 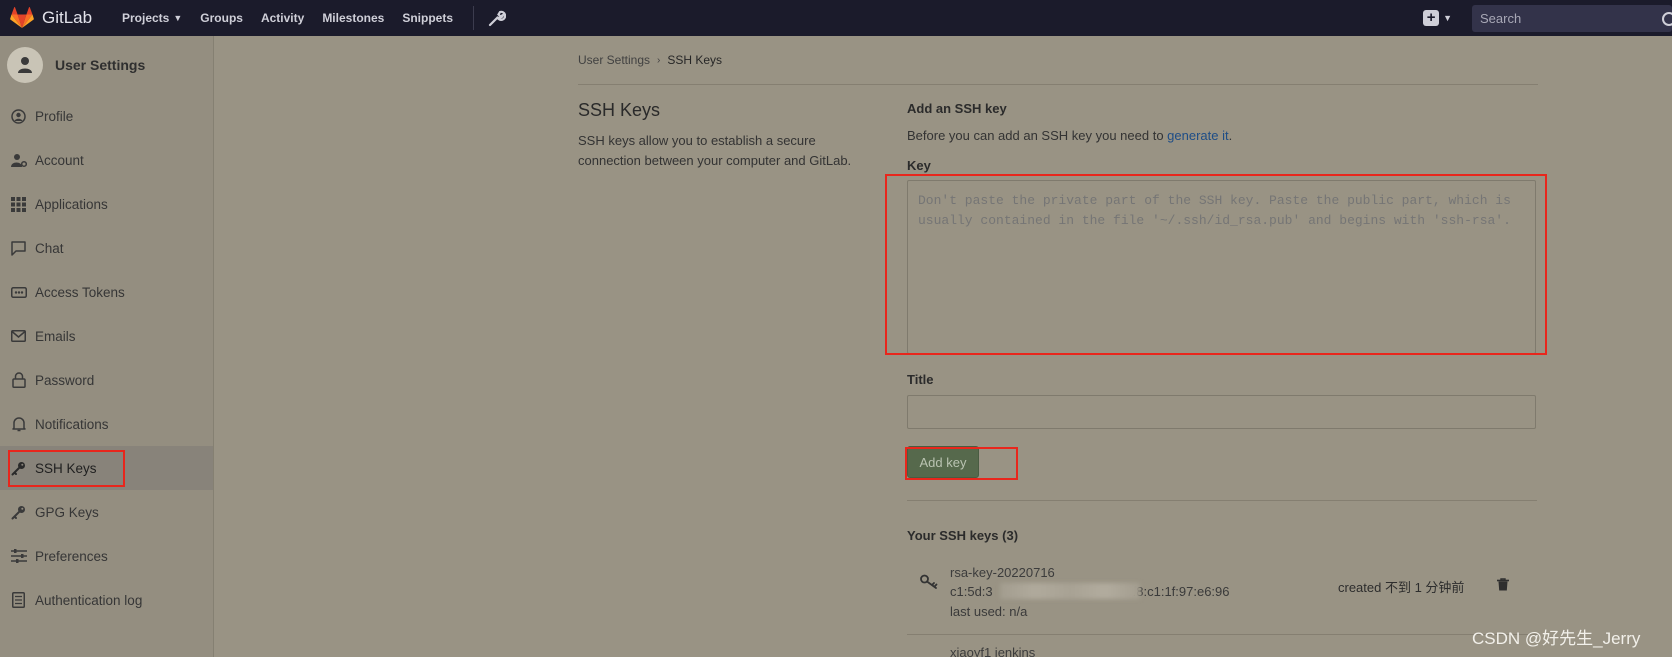 I want to click on nav-activity: Activity, so click(x=282, y=18).